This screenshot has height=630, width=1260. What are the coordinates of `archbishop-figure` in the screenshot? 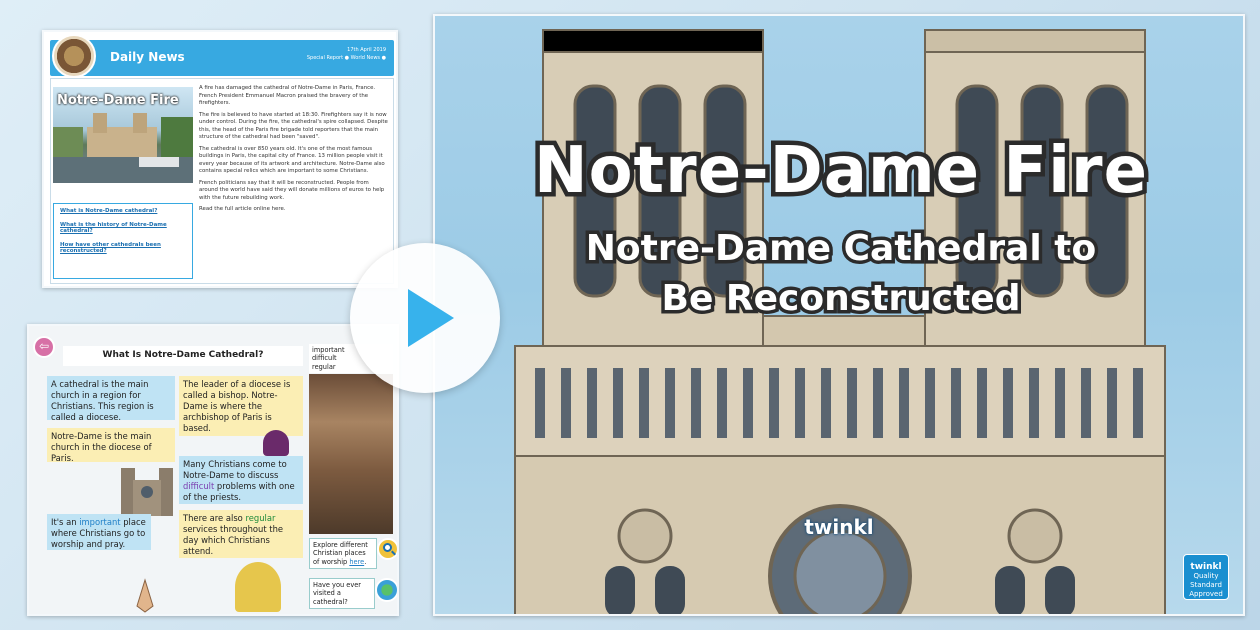 It's located at (276, 443).